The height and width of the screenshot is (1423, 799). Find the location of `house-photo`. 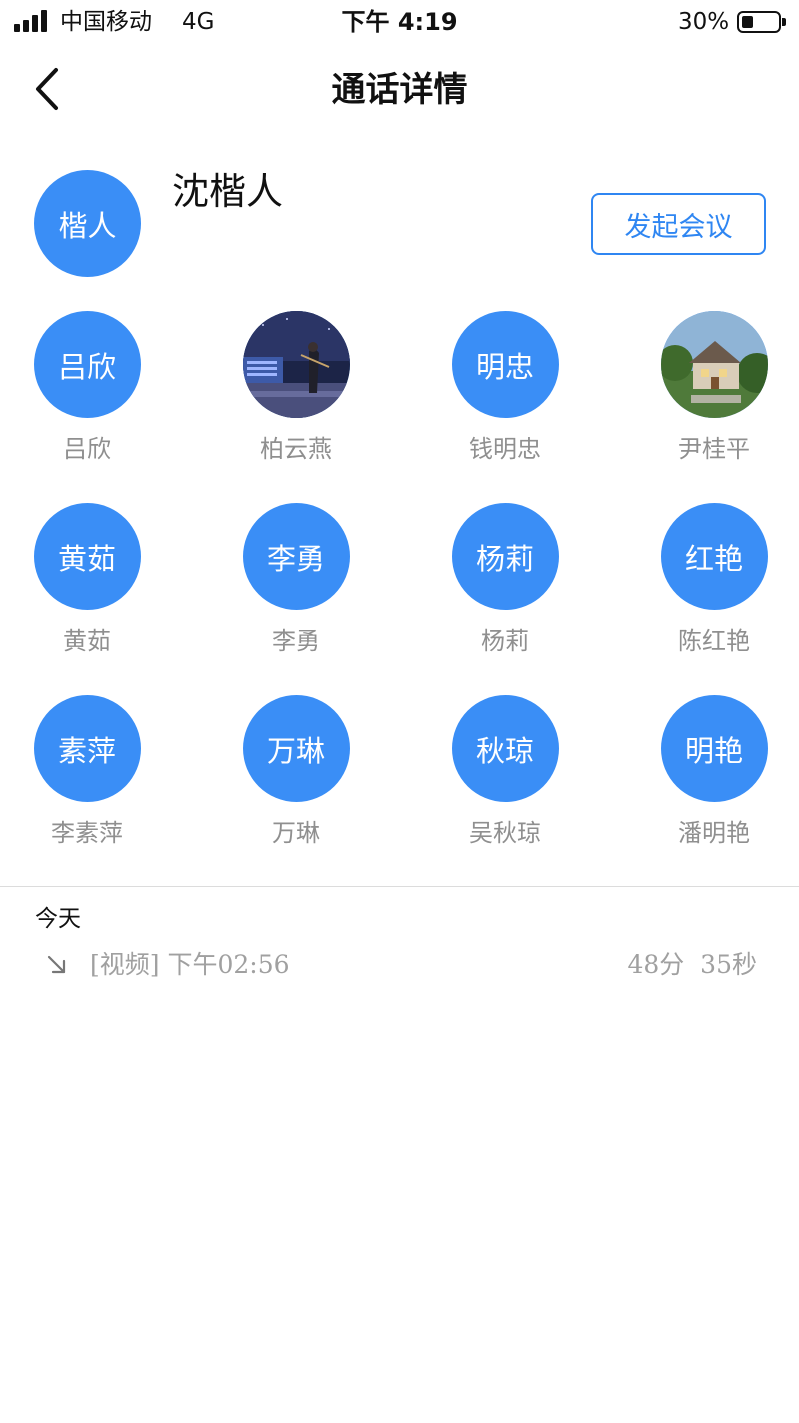

house-photo is located at coordinates (714, 364).